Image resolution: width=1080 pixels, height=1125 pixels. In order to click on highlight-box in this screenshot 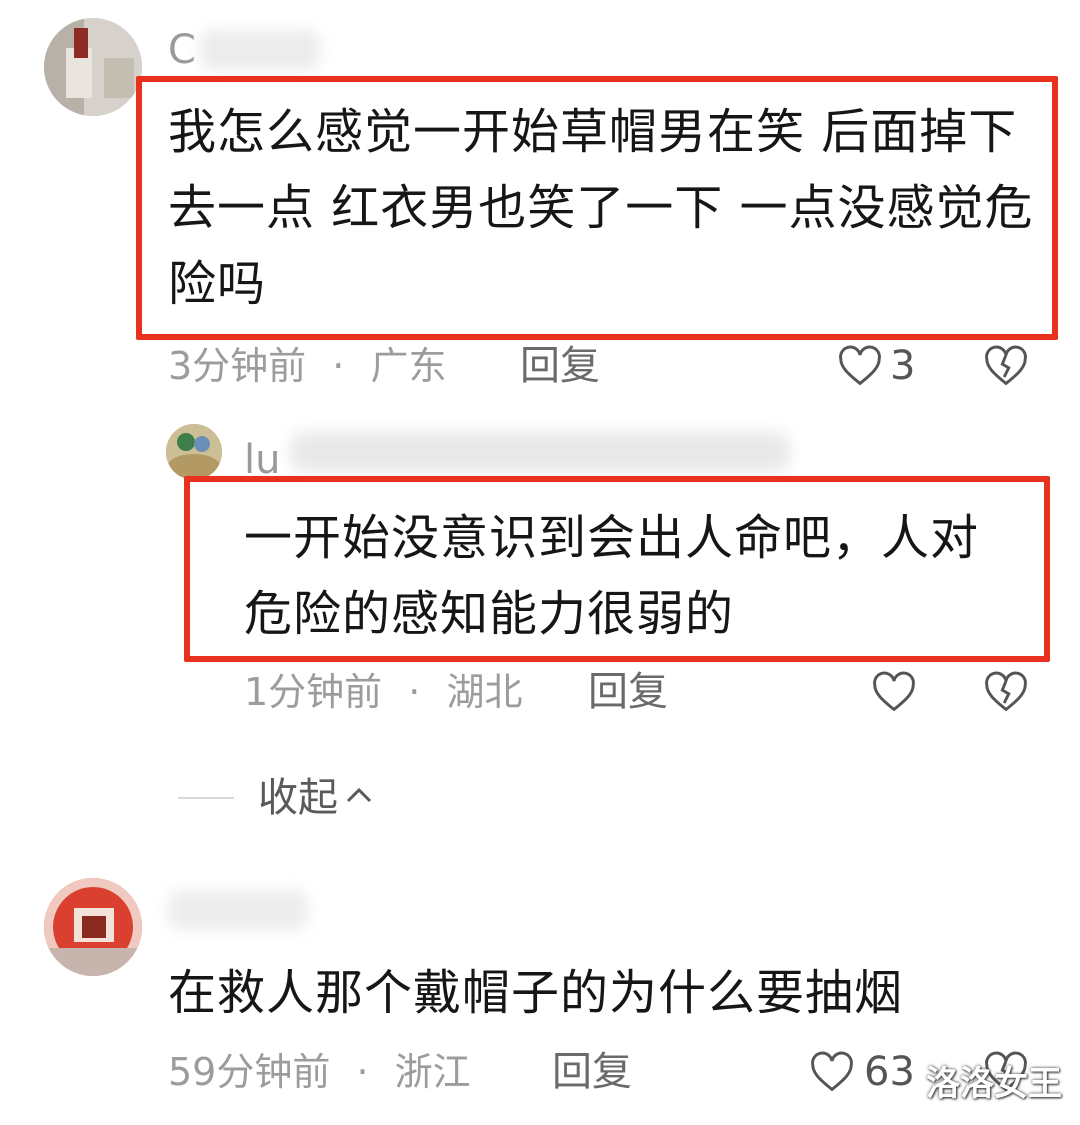, I will do `click(617, 569)`.